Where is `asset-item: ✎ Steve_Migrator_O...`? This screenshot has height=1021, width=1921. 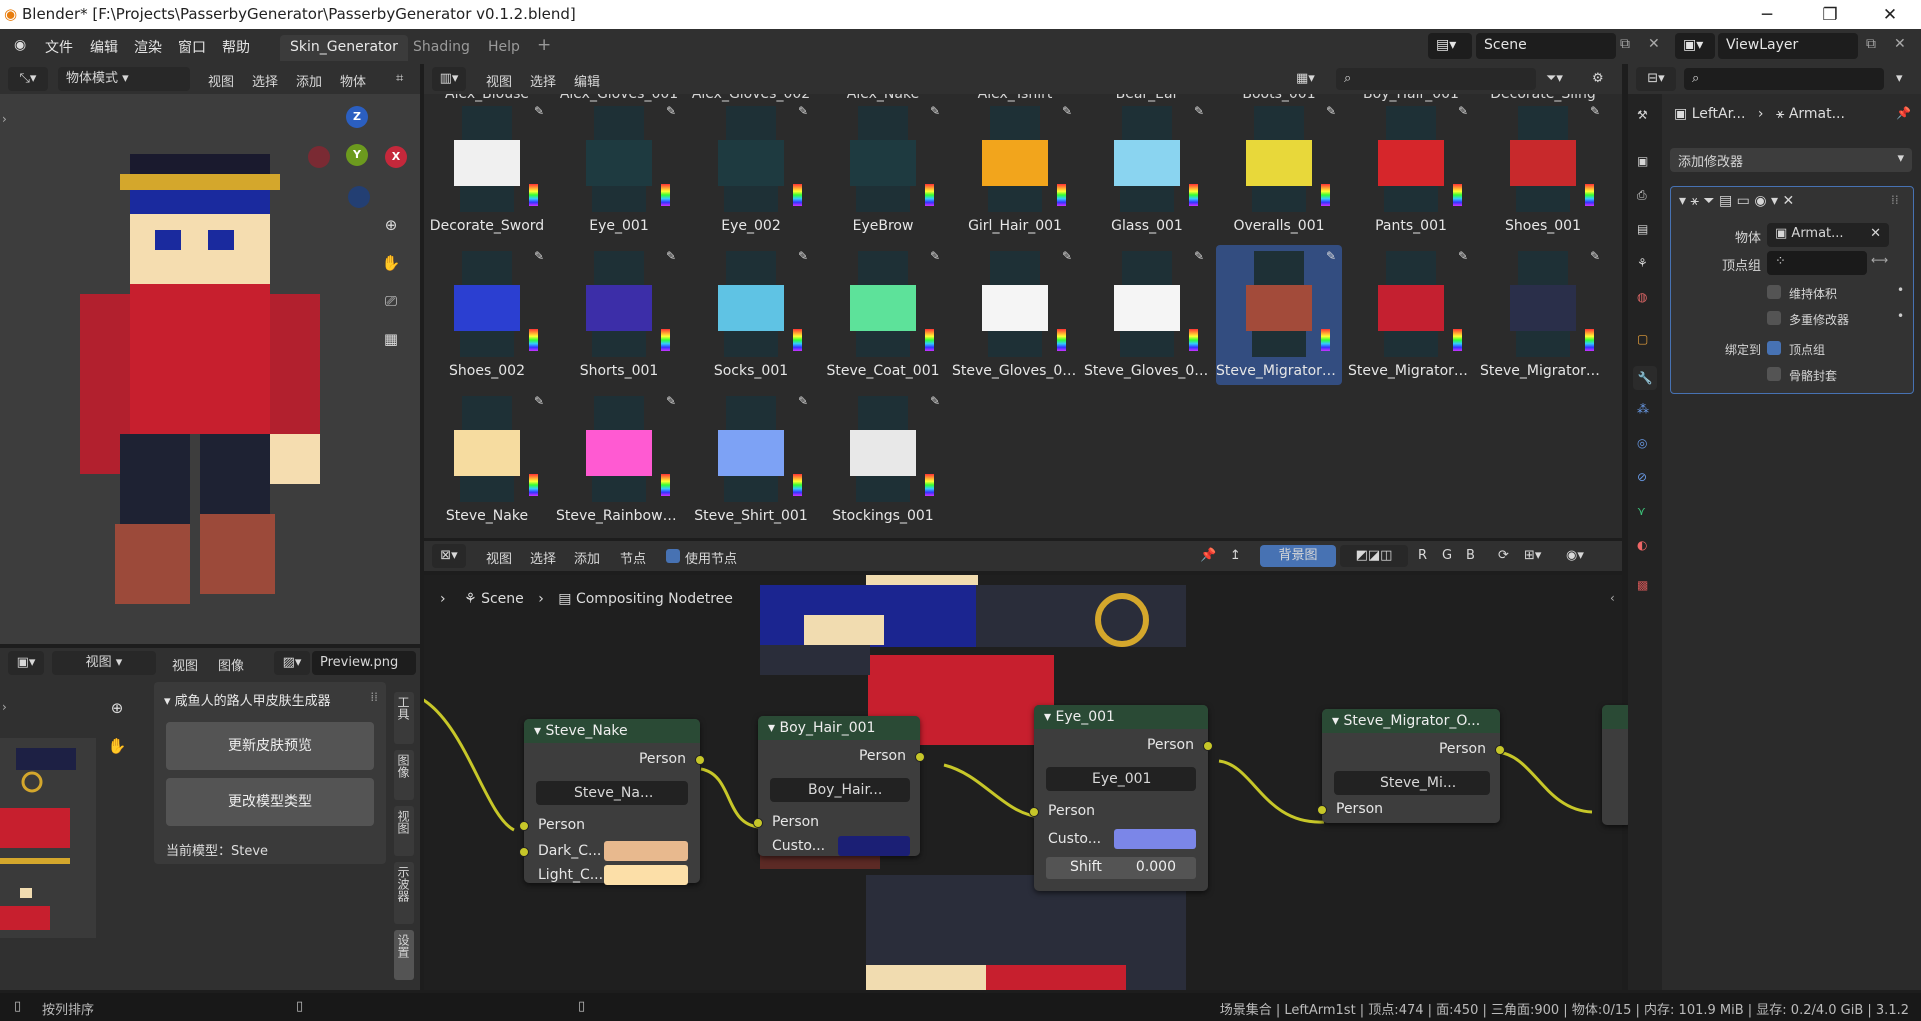
asset-item: ✎ Steve_Migrator_O... is located at coordinates (1543, 315).